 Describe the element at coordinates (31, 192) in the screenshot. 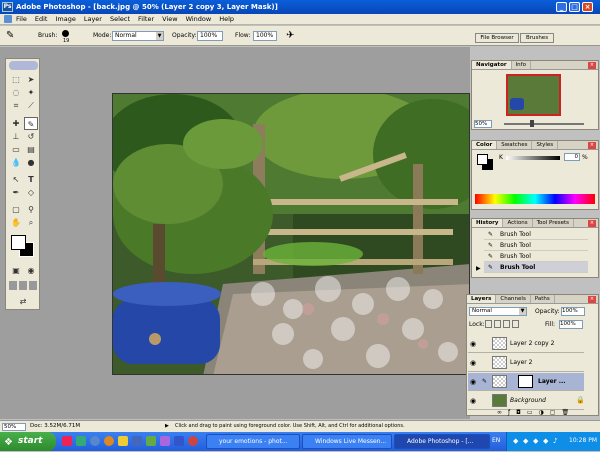

I see `shape-tool-icon: ◇` at that location.